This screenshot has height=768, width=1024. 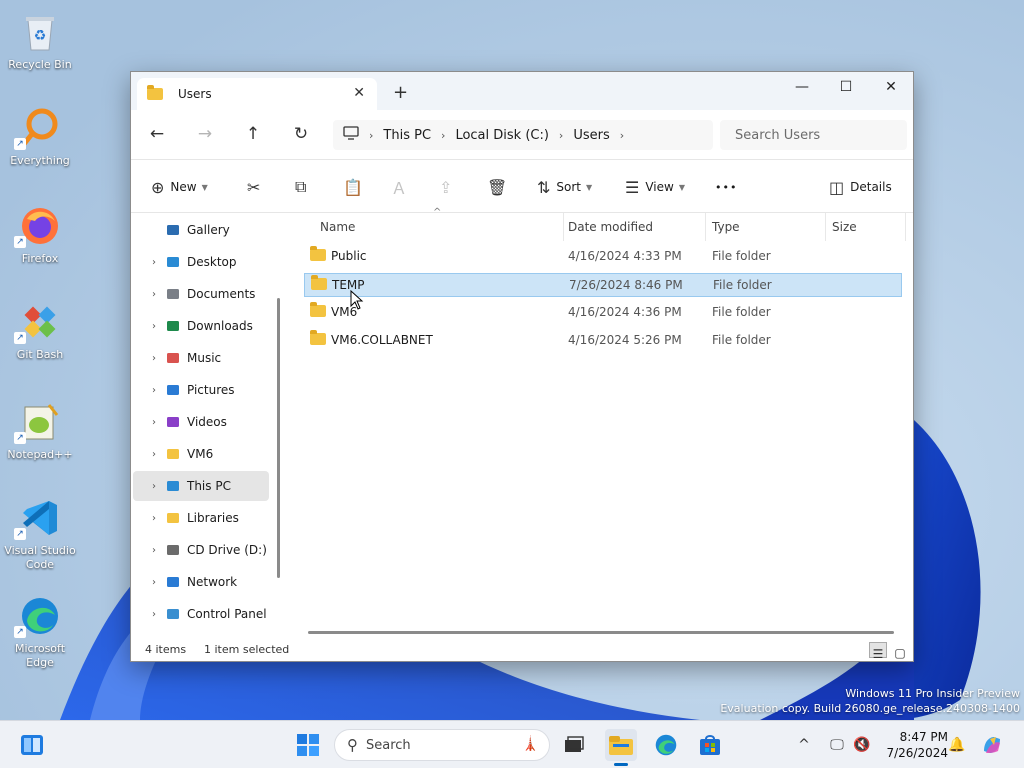 What do you see at coordinates (871, 187) in the screenshot?
I see `details-label: Details` at bounding box center [871, 187].